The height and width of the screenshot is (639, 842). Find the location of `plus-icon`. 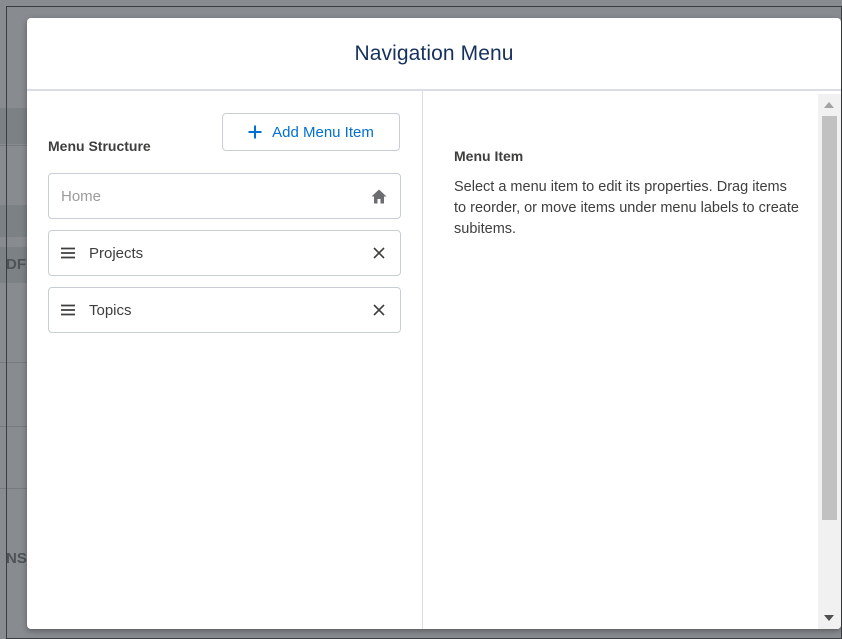

plus-icon is located at coordinates (255, 132).